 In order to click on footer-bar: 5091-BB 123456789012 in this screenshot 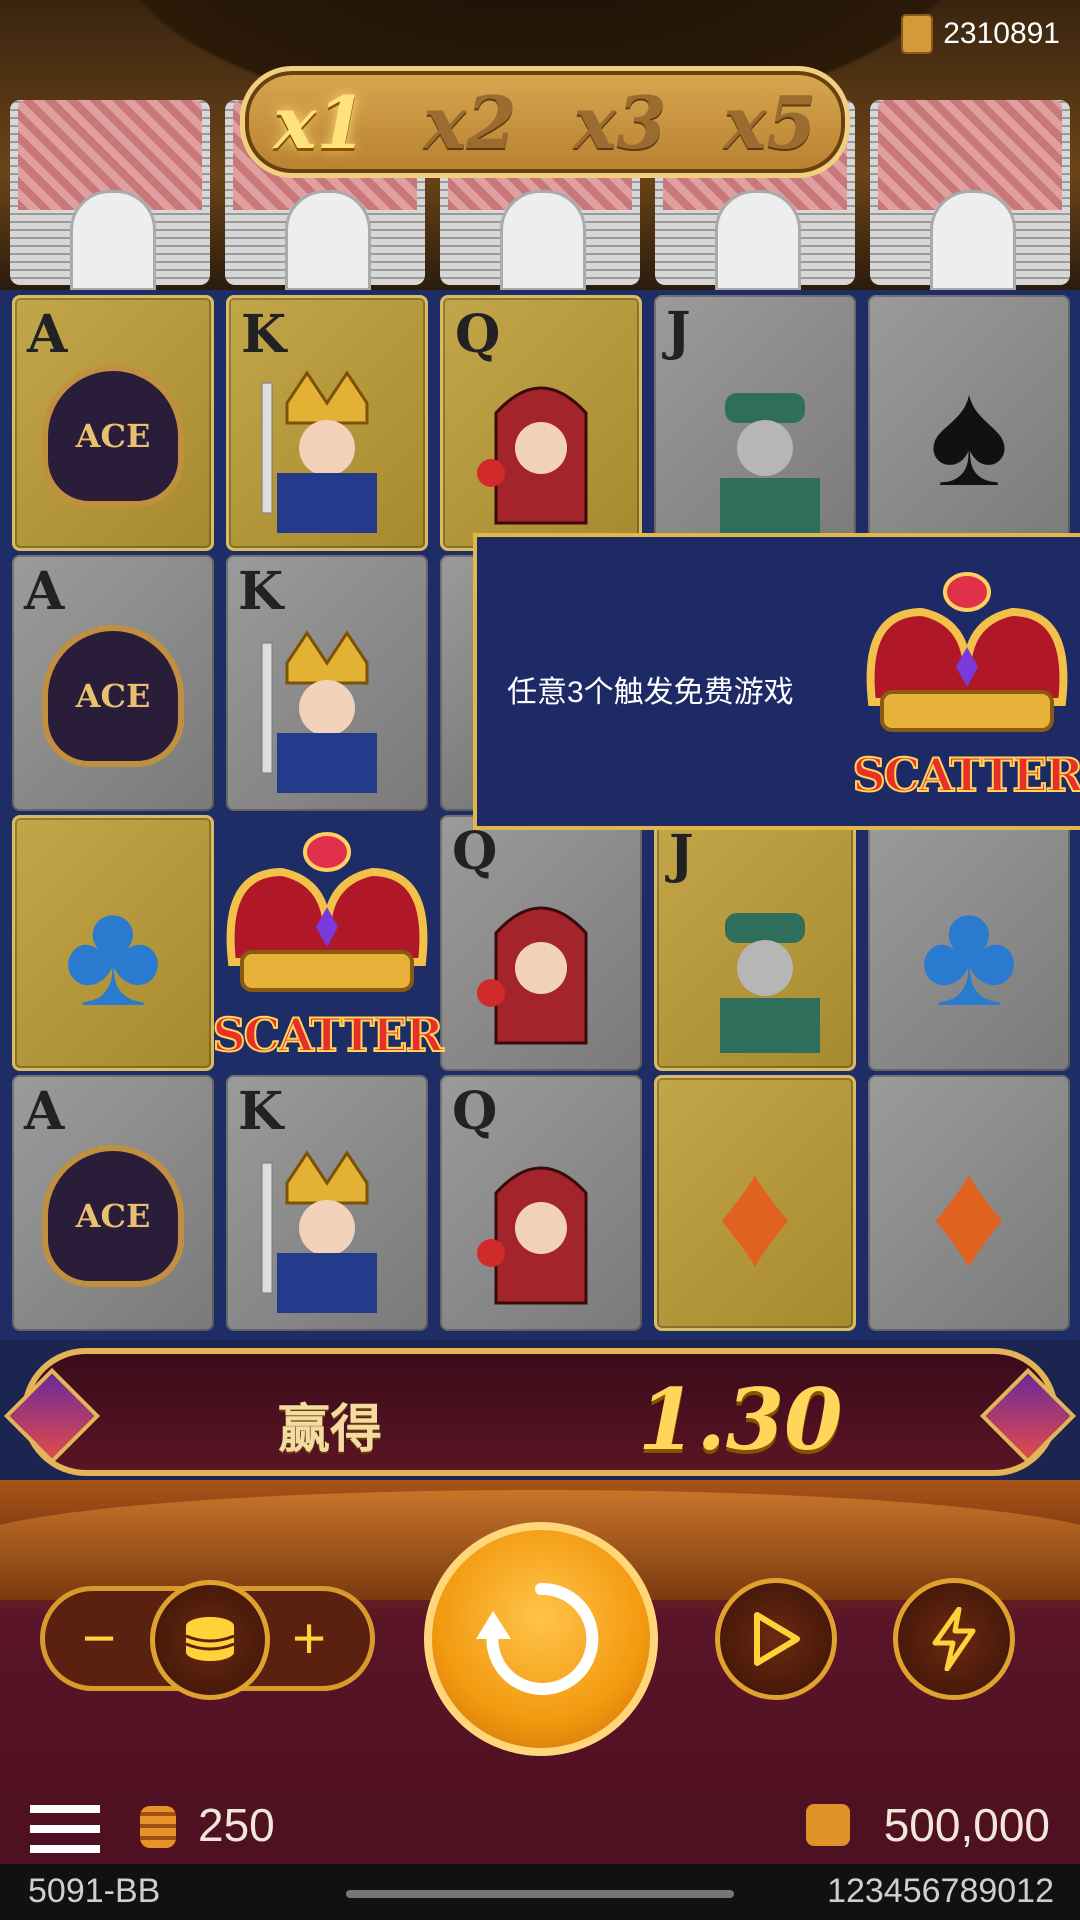, I will do `click(540, 1892)`.